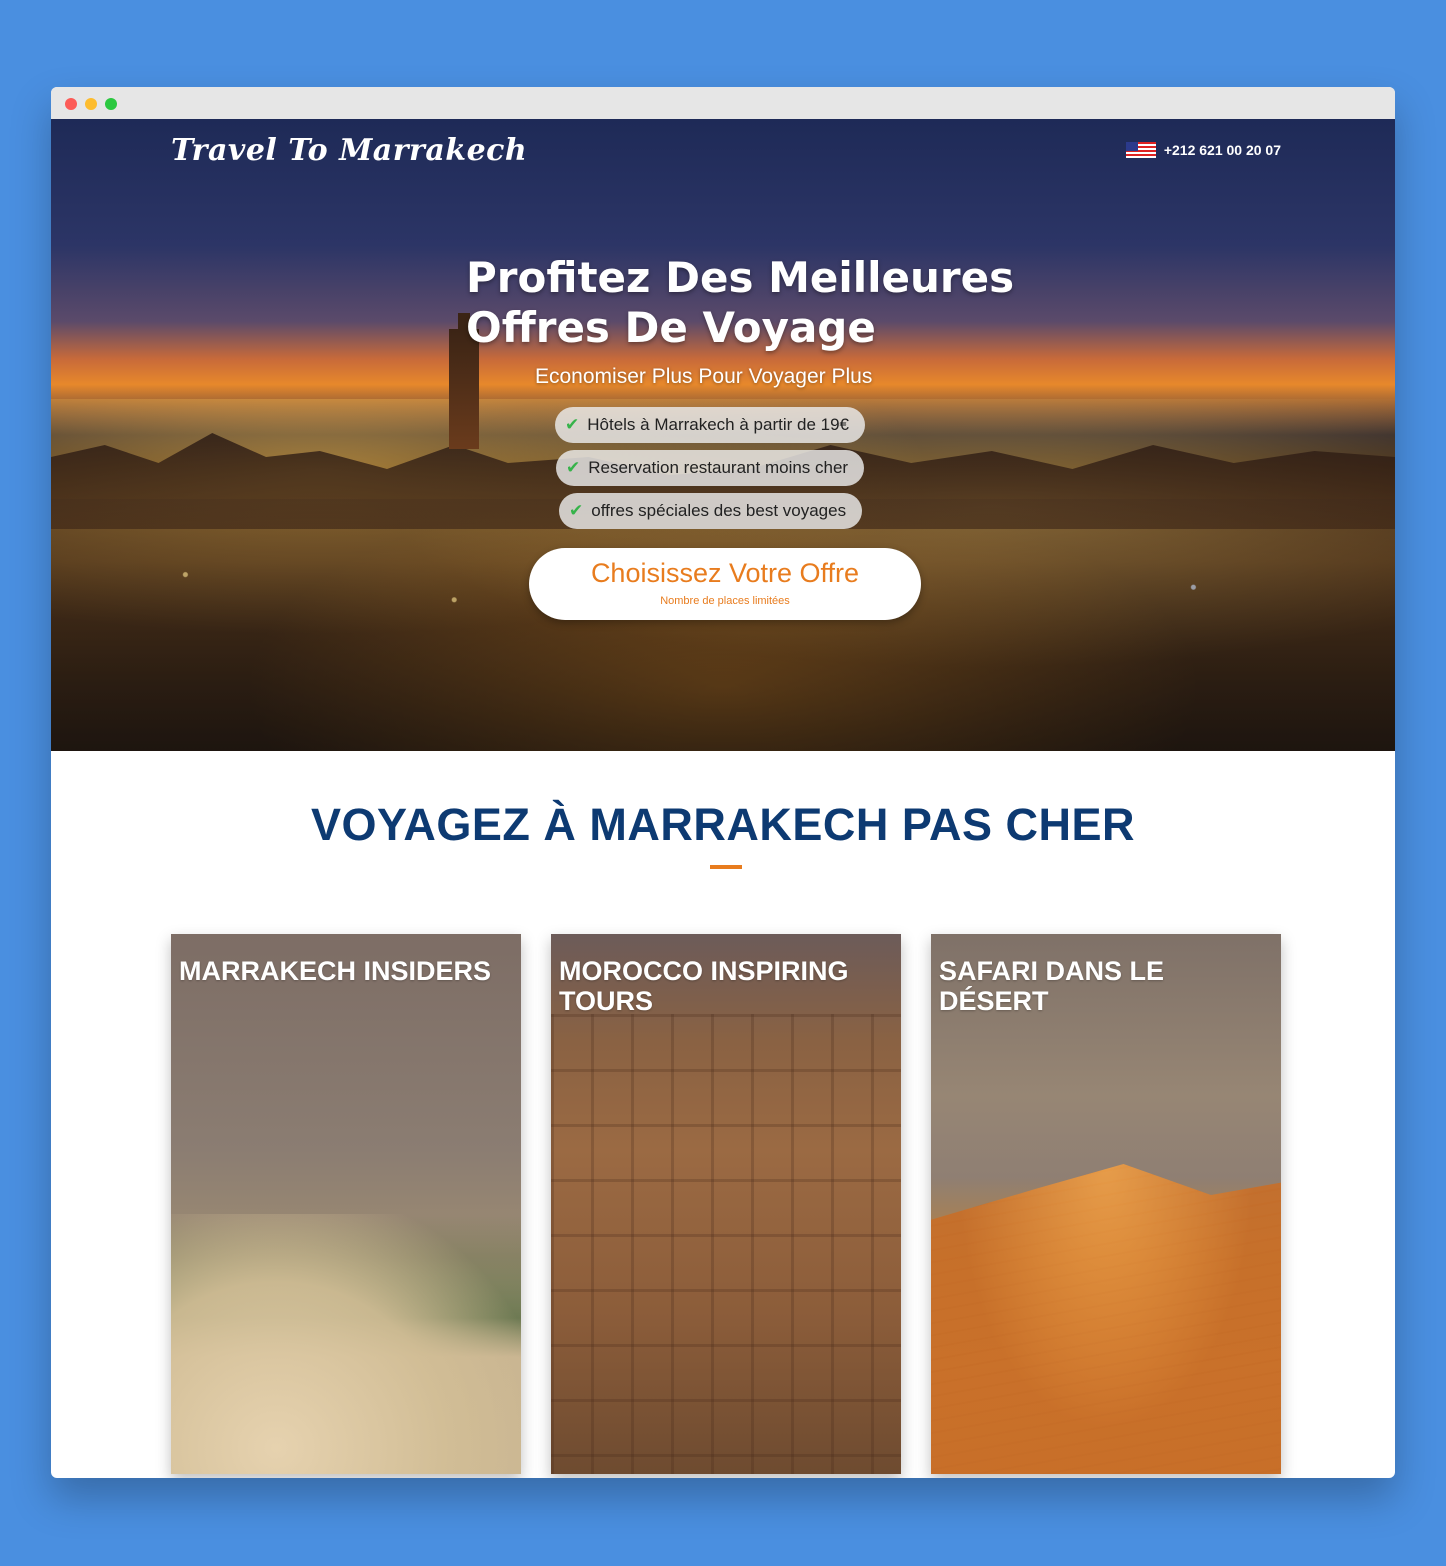 This screenshot has width=1446, height=1566. Describe the element at coordinates (671, 327) in the screenshot. I see `hero-title-line2: Offres De Voyage` at that location.